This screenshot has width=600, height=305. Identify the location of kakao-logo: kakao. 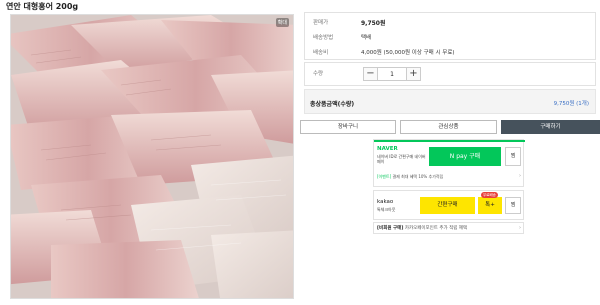
(385, 202).